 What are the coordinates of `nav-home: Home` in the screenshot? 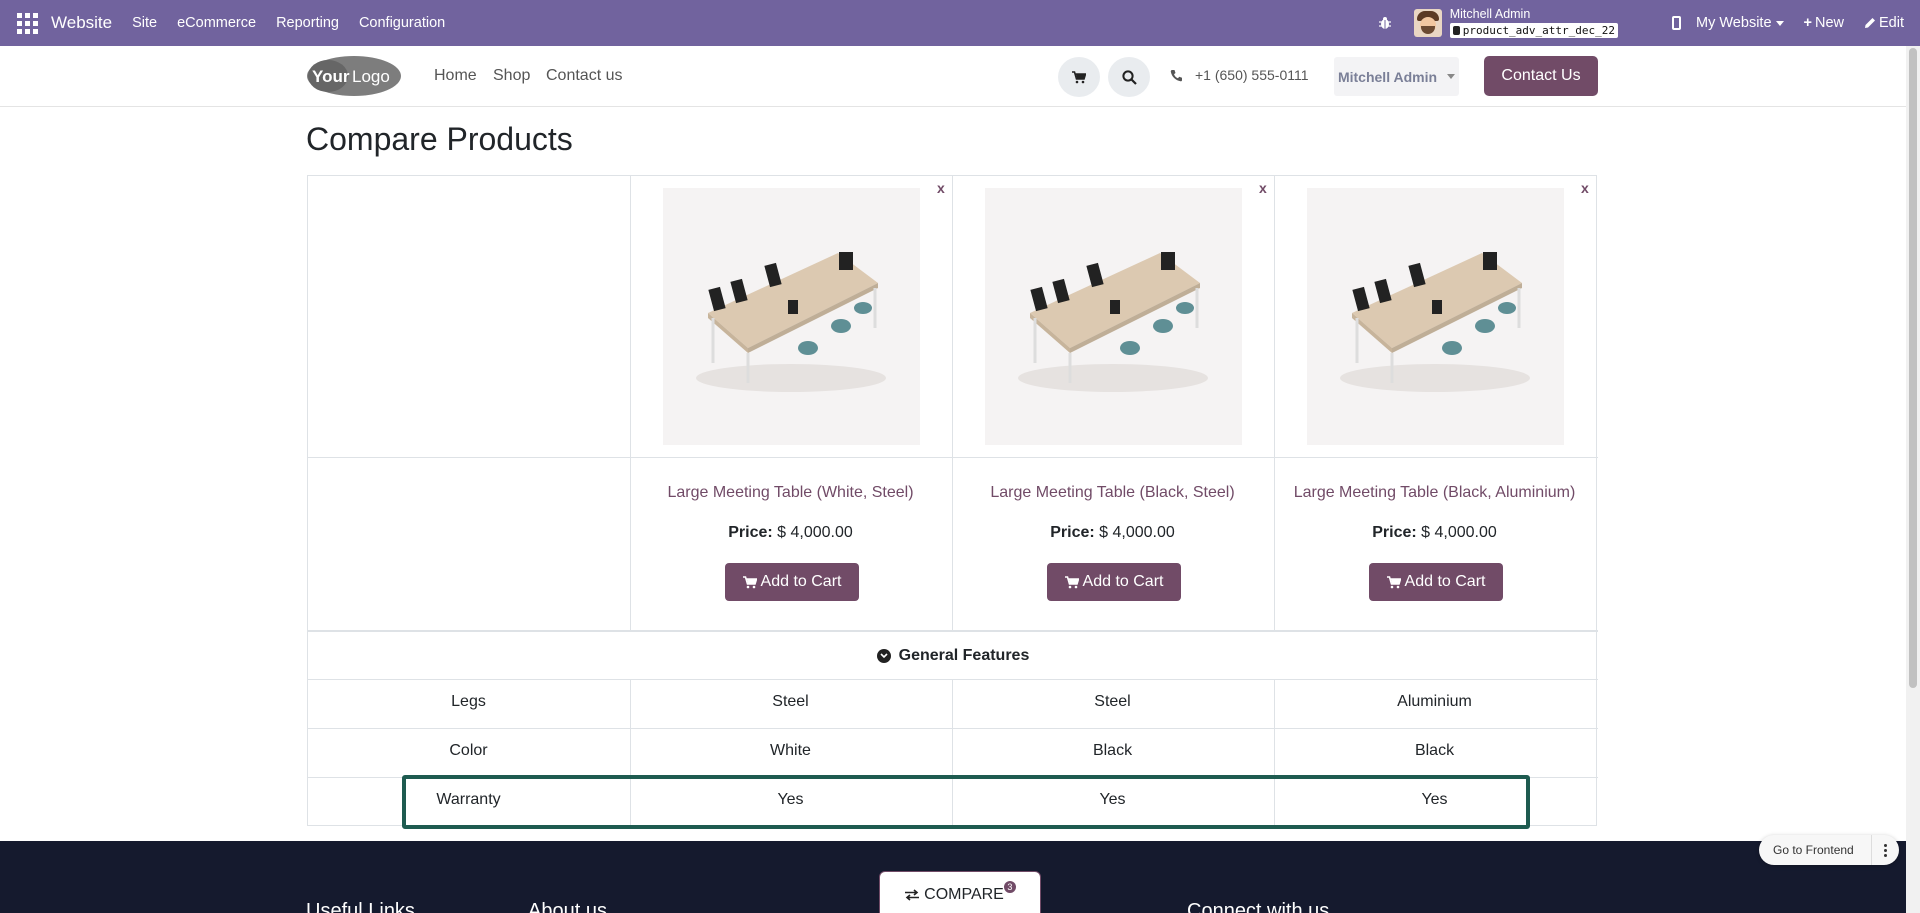 It's located at (455, 76).